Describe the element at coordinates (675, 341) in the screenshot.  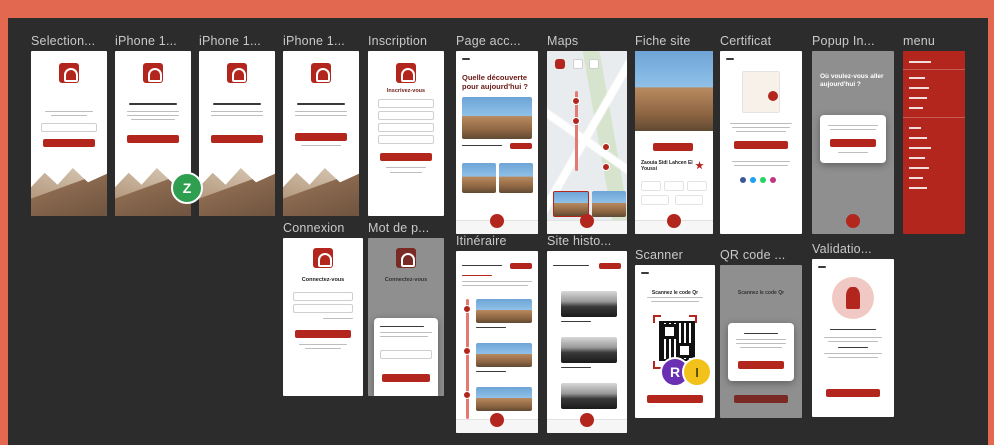
I see `frame-scanner: Scannez le code Qr` at that location.